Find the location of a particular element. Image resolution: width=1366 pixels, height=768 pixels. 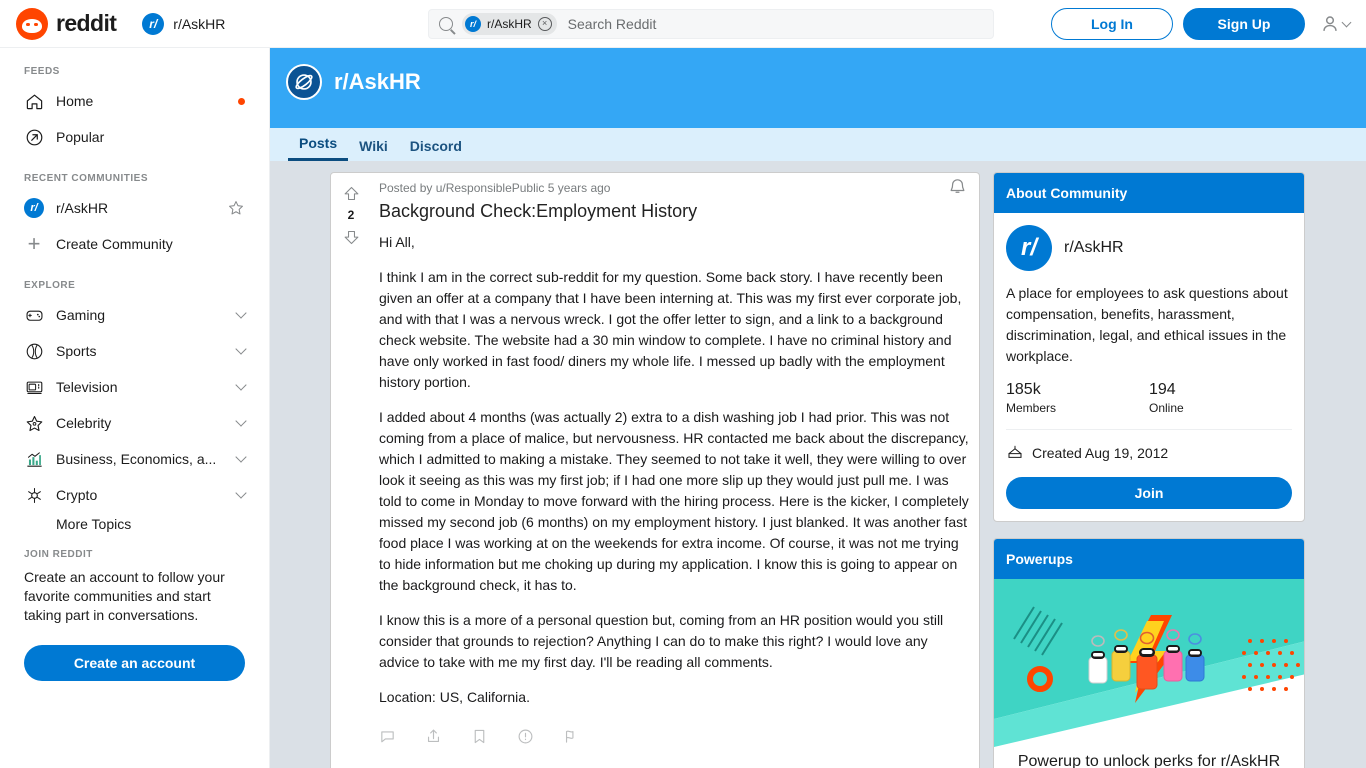

sidebar-item-sports: Sports is located at coordinates (134, 351).